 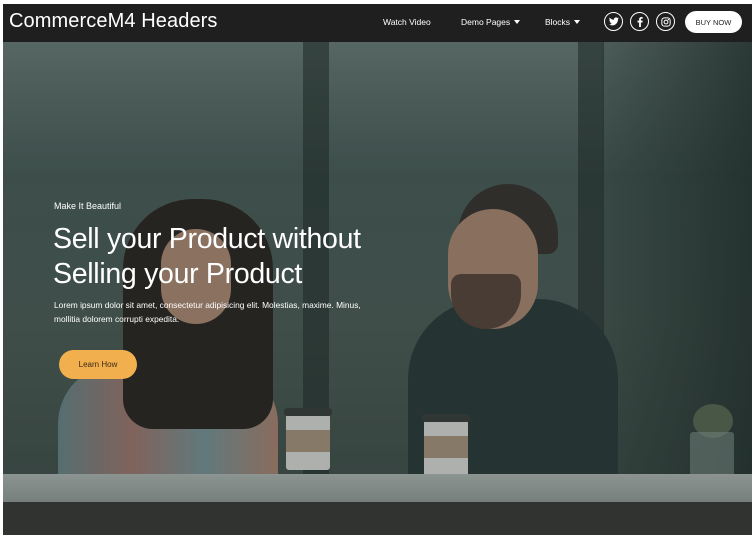 I want to click on nav-link-label: Watch Video, so click(x=407, y=22).